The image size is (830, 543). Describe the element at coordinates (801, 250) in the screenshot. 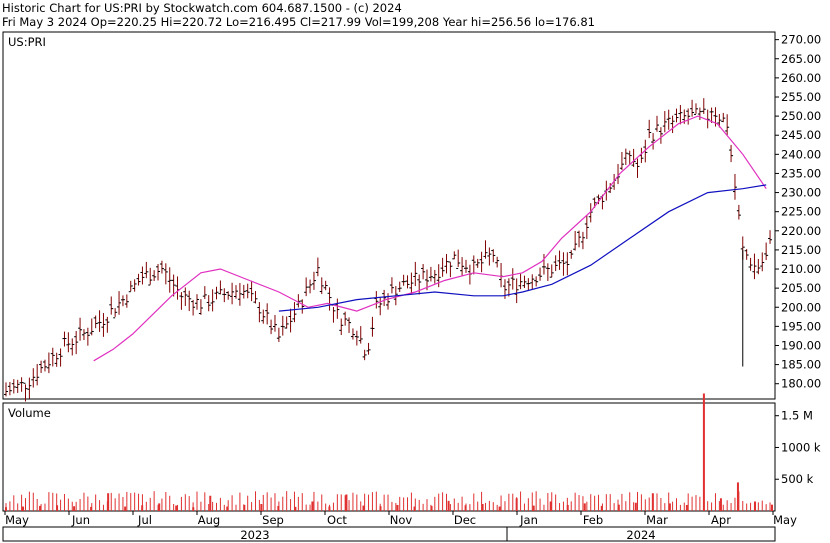

I see `price-tick-label: 215.00` at that location.